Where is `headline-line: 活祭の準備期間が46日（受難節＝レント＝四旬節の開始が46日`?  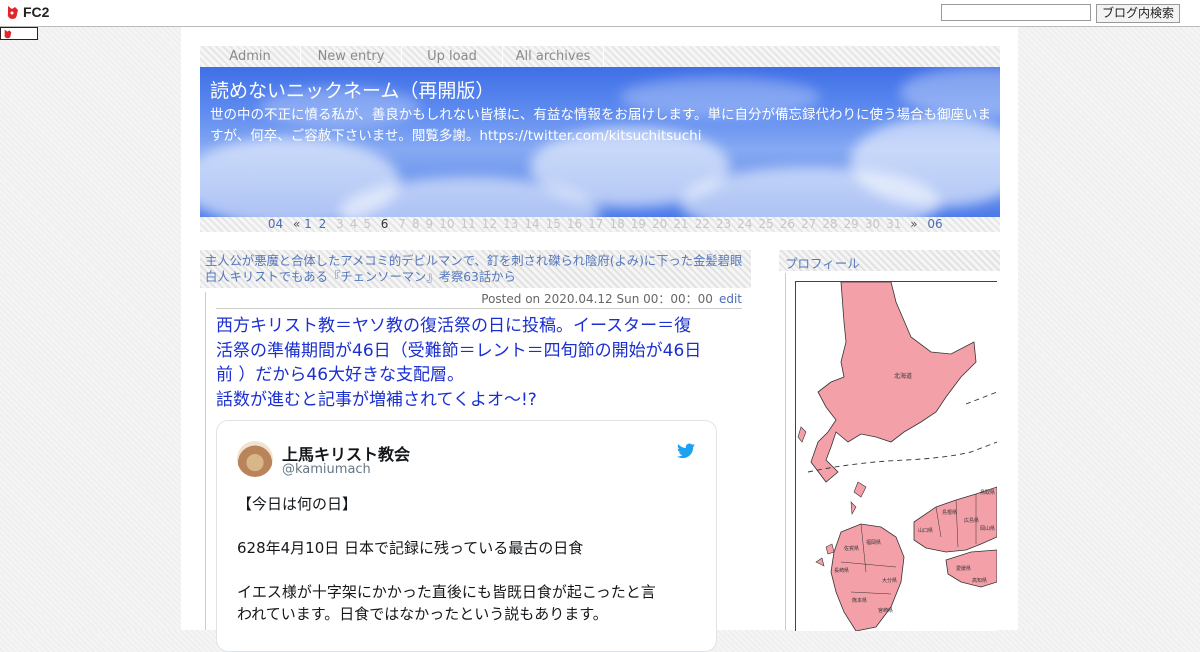
headline-line: 活祭の準備期間が46日（受難節＝レント＝四旬節の開始が46日 is located at coordinates (459, 350).